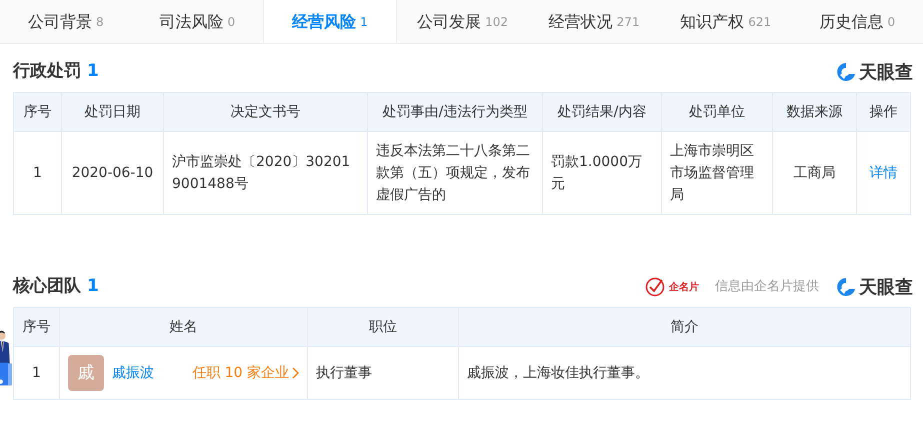  What do you see at coordinates (383, 373) in the screenshot?
I see `table-cell: 执行董事` at bounding box center [383, 373].